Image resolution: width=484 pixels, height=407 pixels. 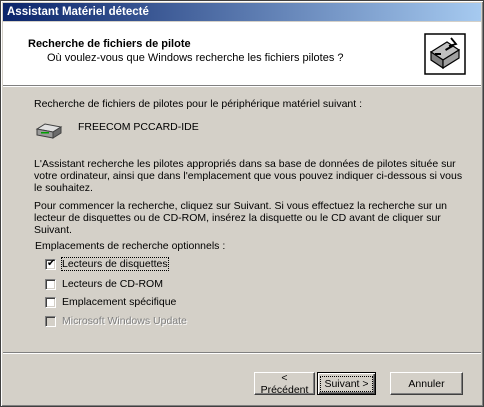 What do you see at coordinates (130, 246) in the screenshot?
I see `options-label: Emplacements de recherche optionnels :` at bounding box center [130, 246].